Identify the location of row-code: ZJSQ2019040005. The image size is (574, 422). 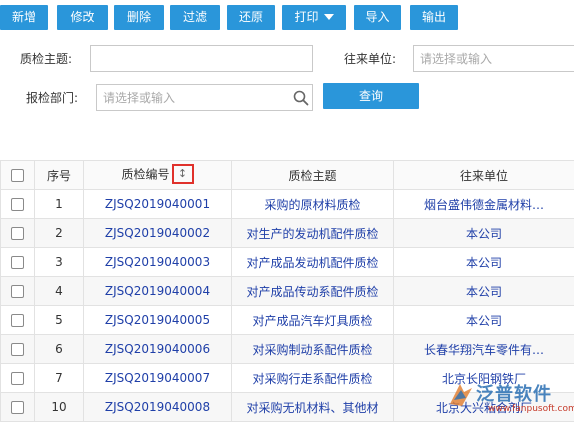
(157, 320).